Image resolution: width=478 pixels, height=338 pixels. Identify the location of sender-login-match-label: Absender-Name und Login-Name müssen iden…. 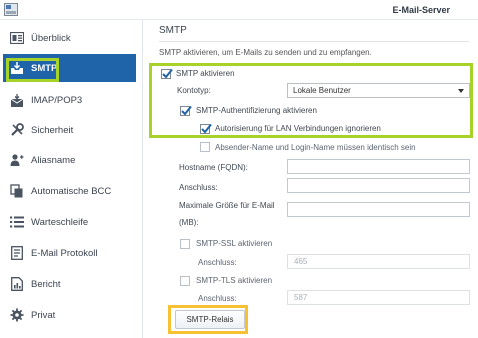
(315, 147).